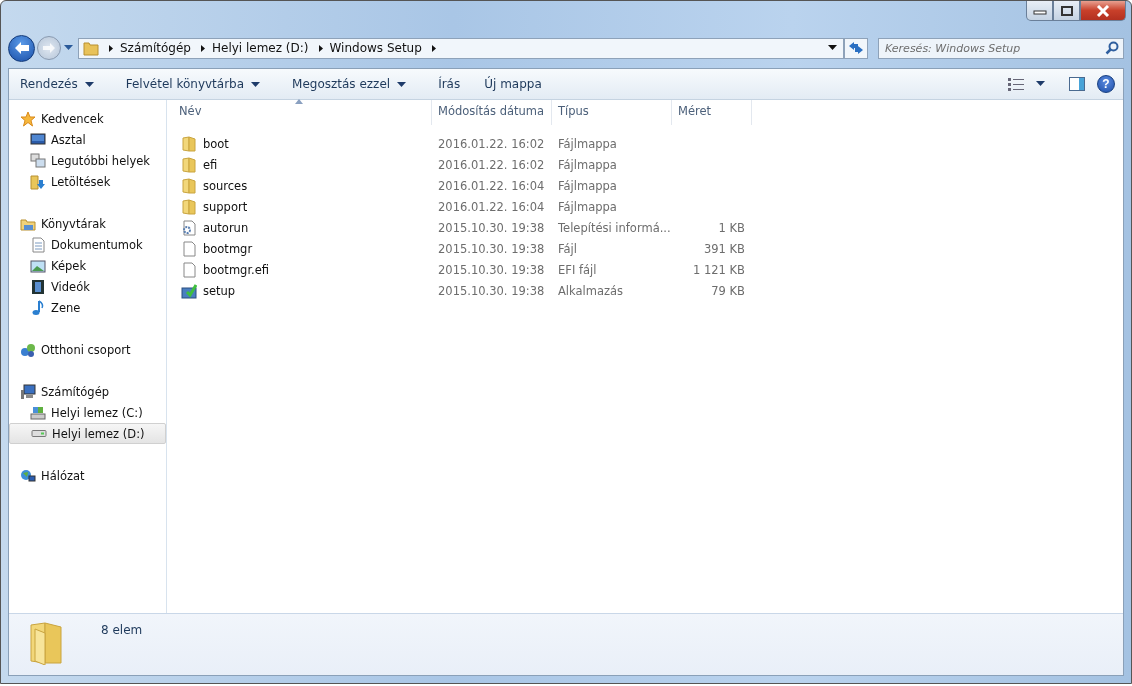 This screenshot has width=1132, height=686. I want to click on toolbar-button: Új mappa, so click(513, 84).